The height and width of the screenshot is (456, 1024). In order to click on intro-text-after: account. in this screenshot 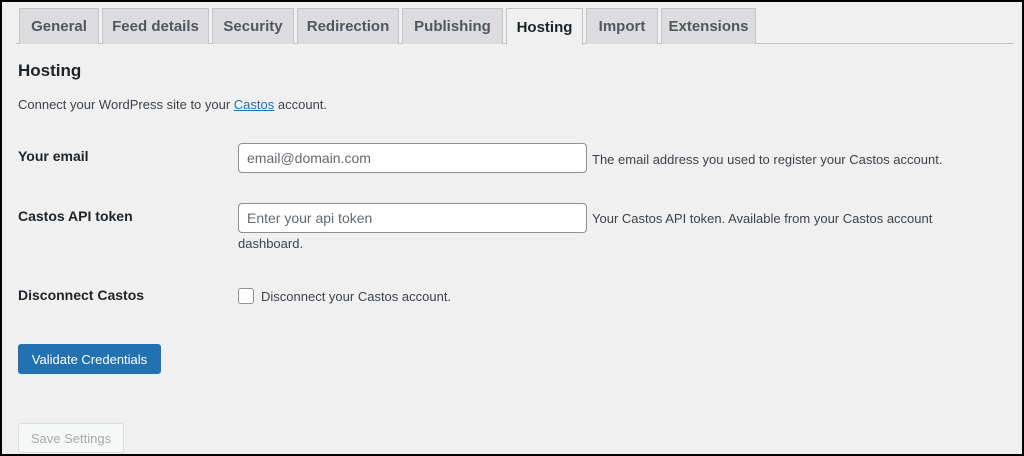, I will do `click(301, 104)`.